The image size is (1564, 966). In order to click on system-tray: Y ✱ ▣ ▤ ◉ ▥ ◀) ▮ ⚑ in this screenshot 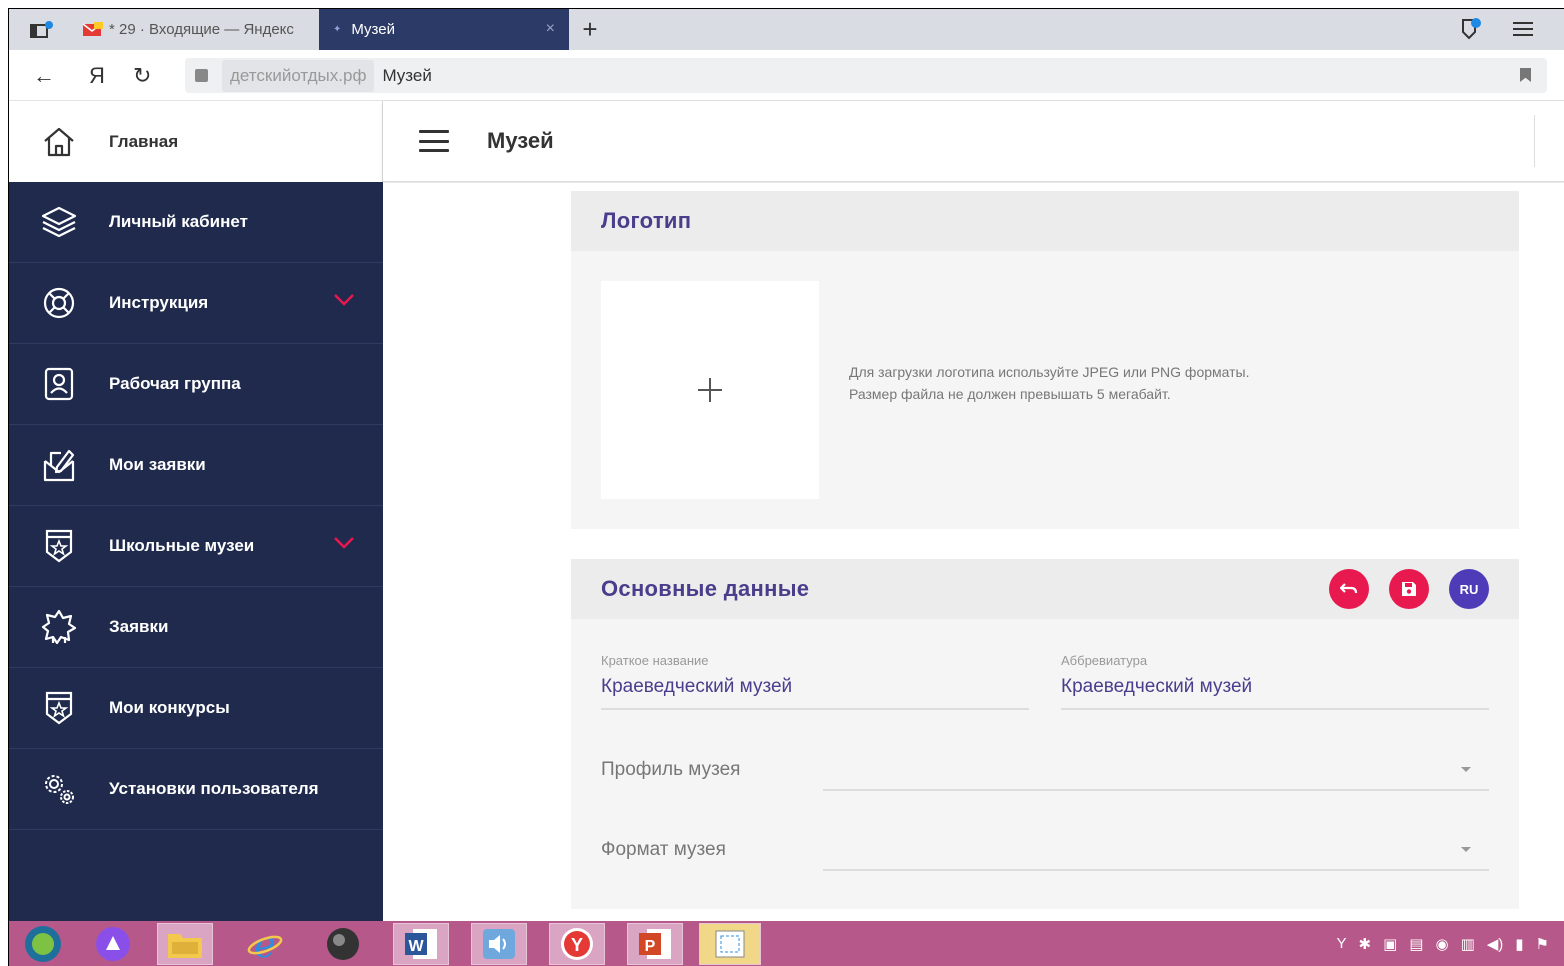, I will do `click(1443, 944)`.